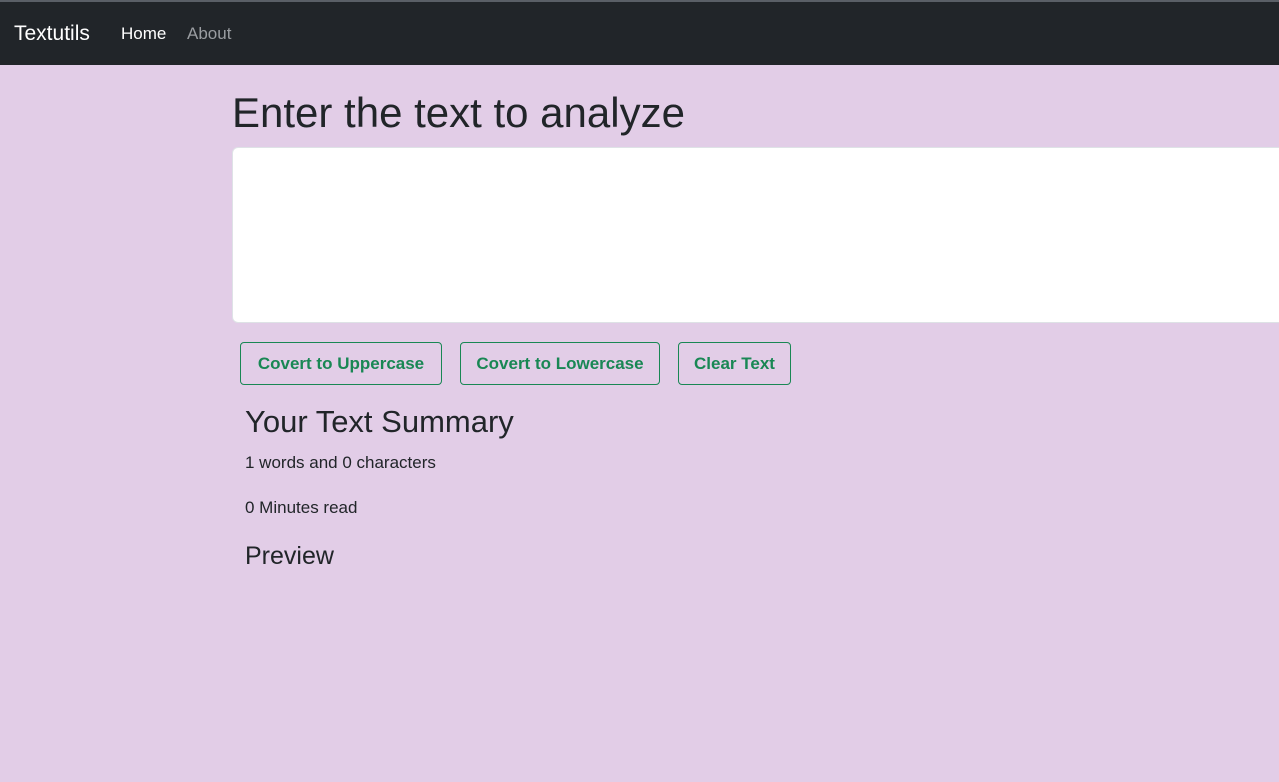  Describe the element at coordinates (301, 507) in the screenshot. I see `reading-time-text: 0 Minutes read` at that location.